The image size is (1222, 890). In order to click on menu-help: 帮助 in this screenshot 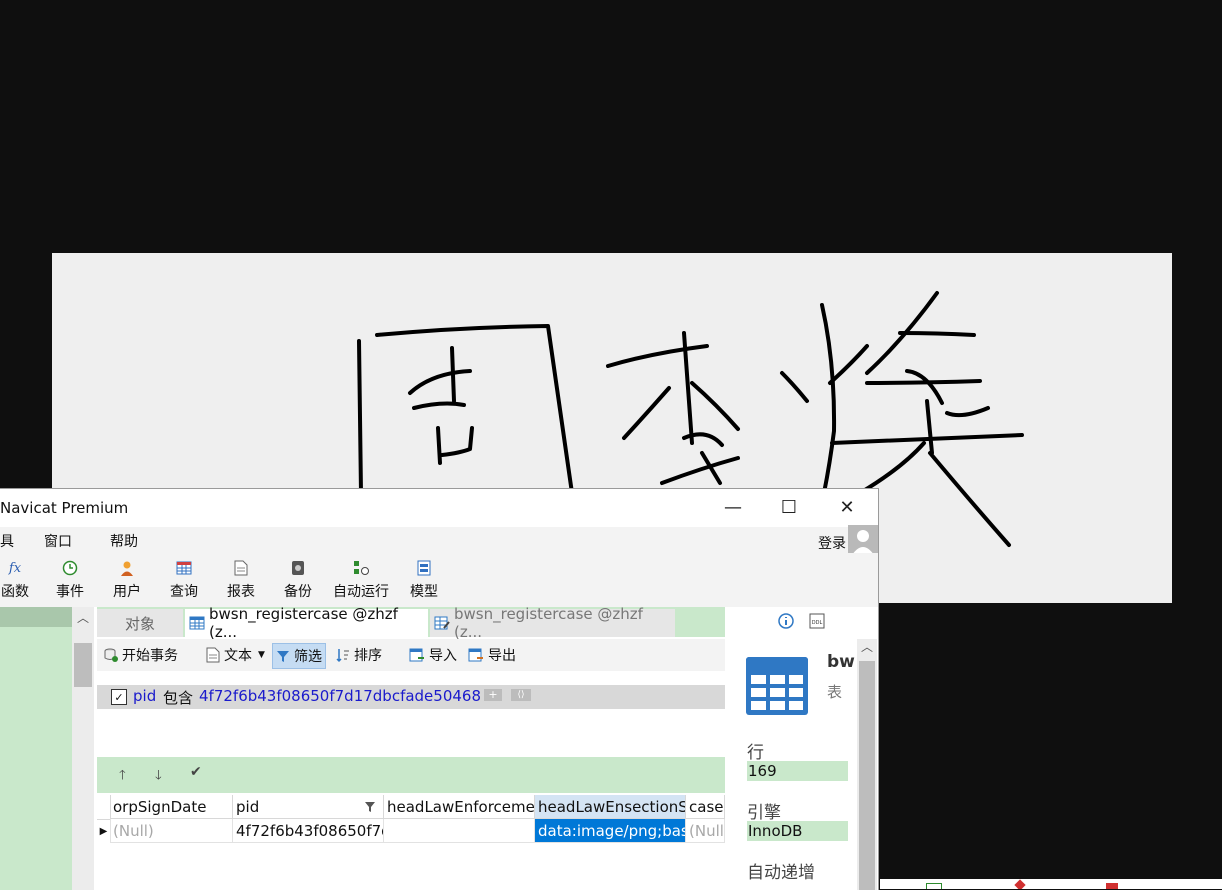, I will do `click(124, 541)`.